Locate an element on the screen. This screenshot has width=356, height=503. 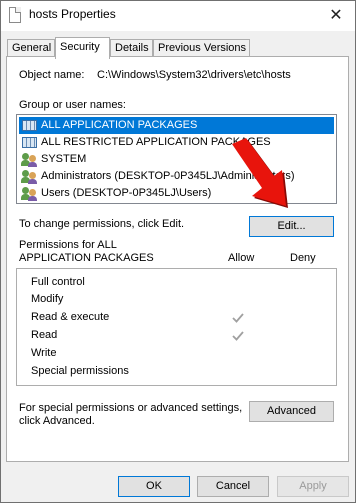
window-title: hosts Properties is located at coordinates (72, 14).